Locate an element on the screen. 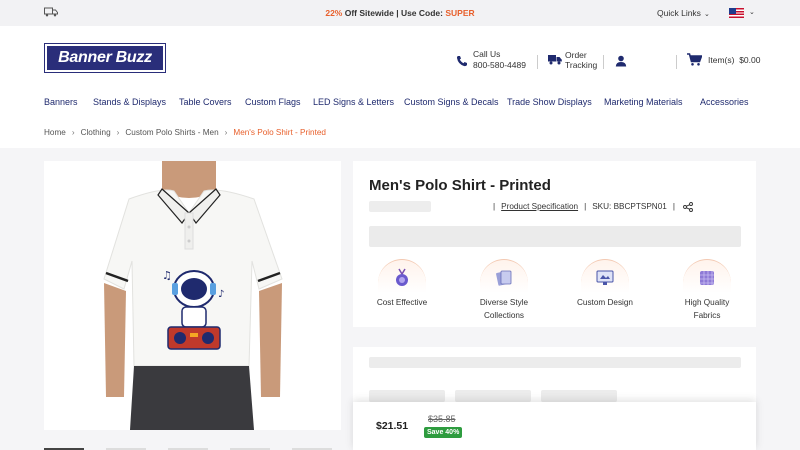 This screenshot has height=450, width=800. monitor-design-icon is located at coordinates (605, 277).